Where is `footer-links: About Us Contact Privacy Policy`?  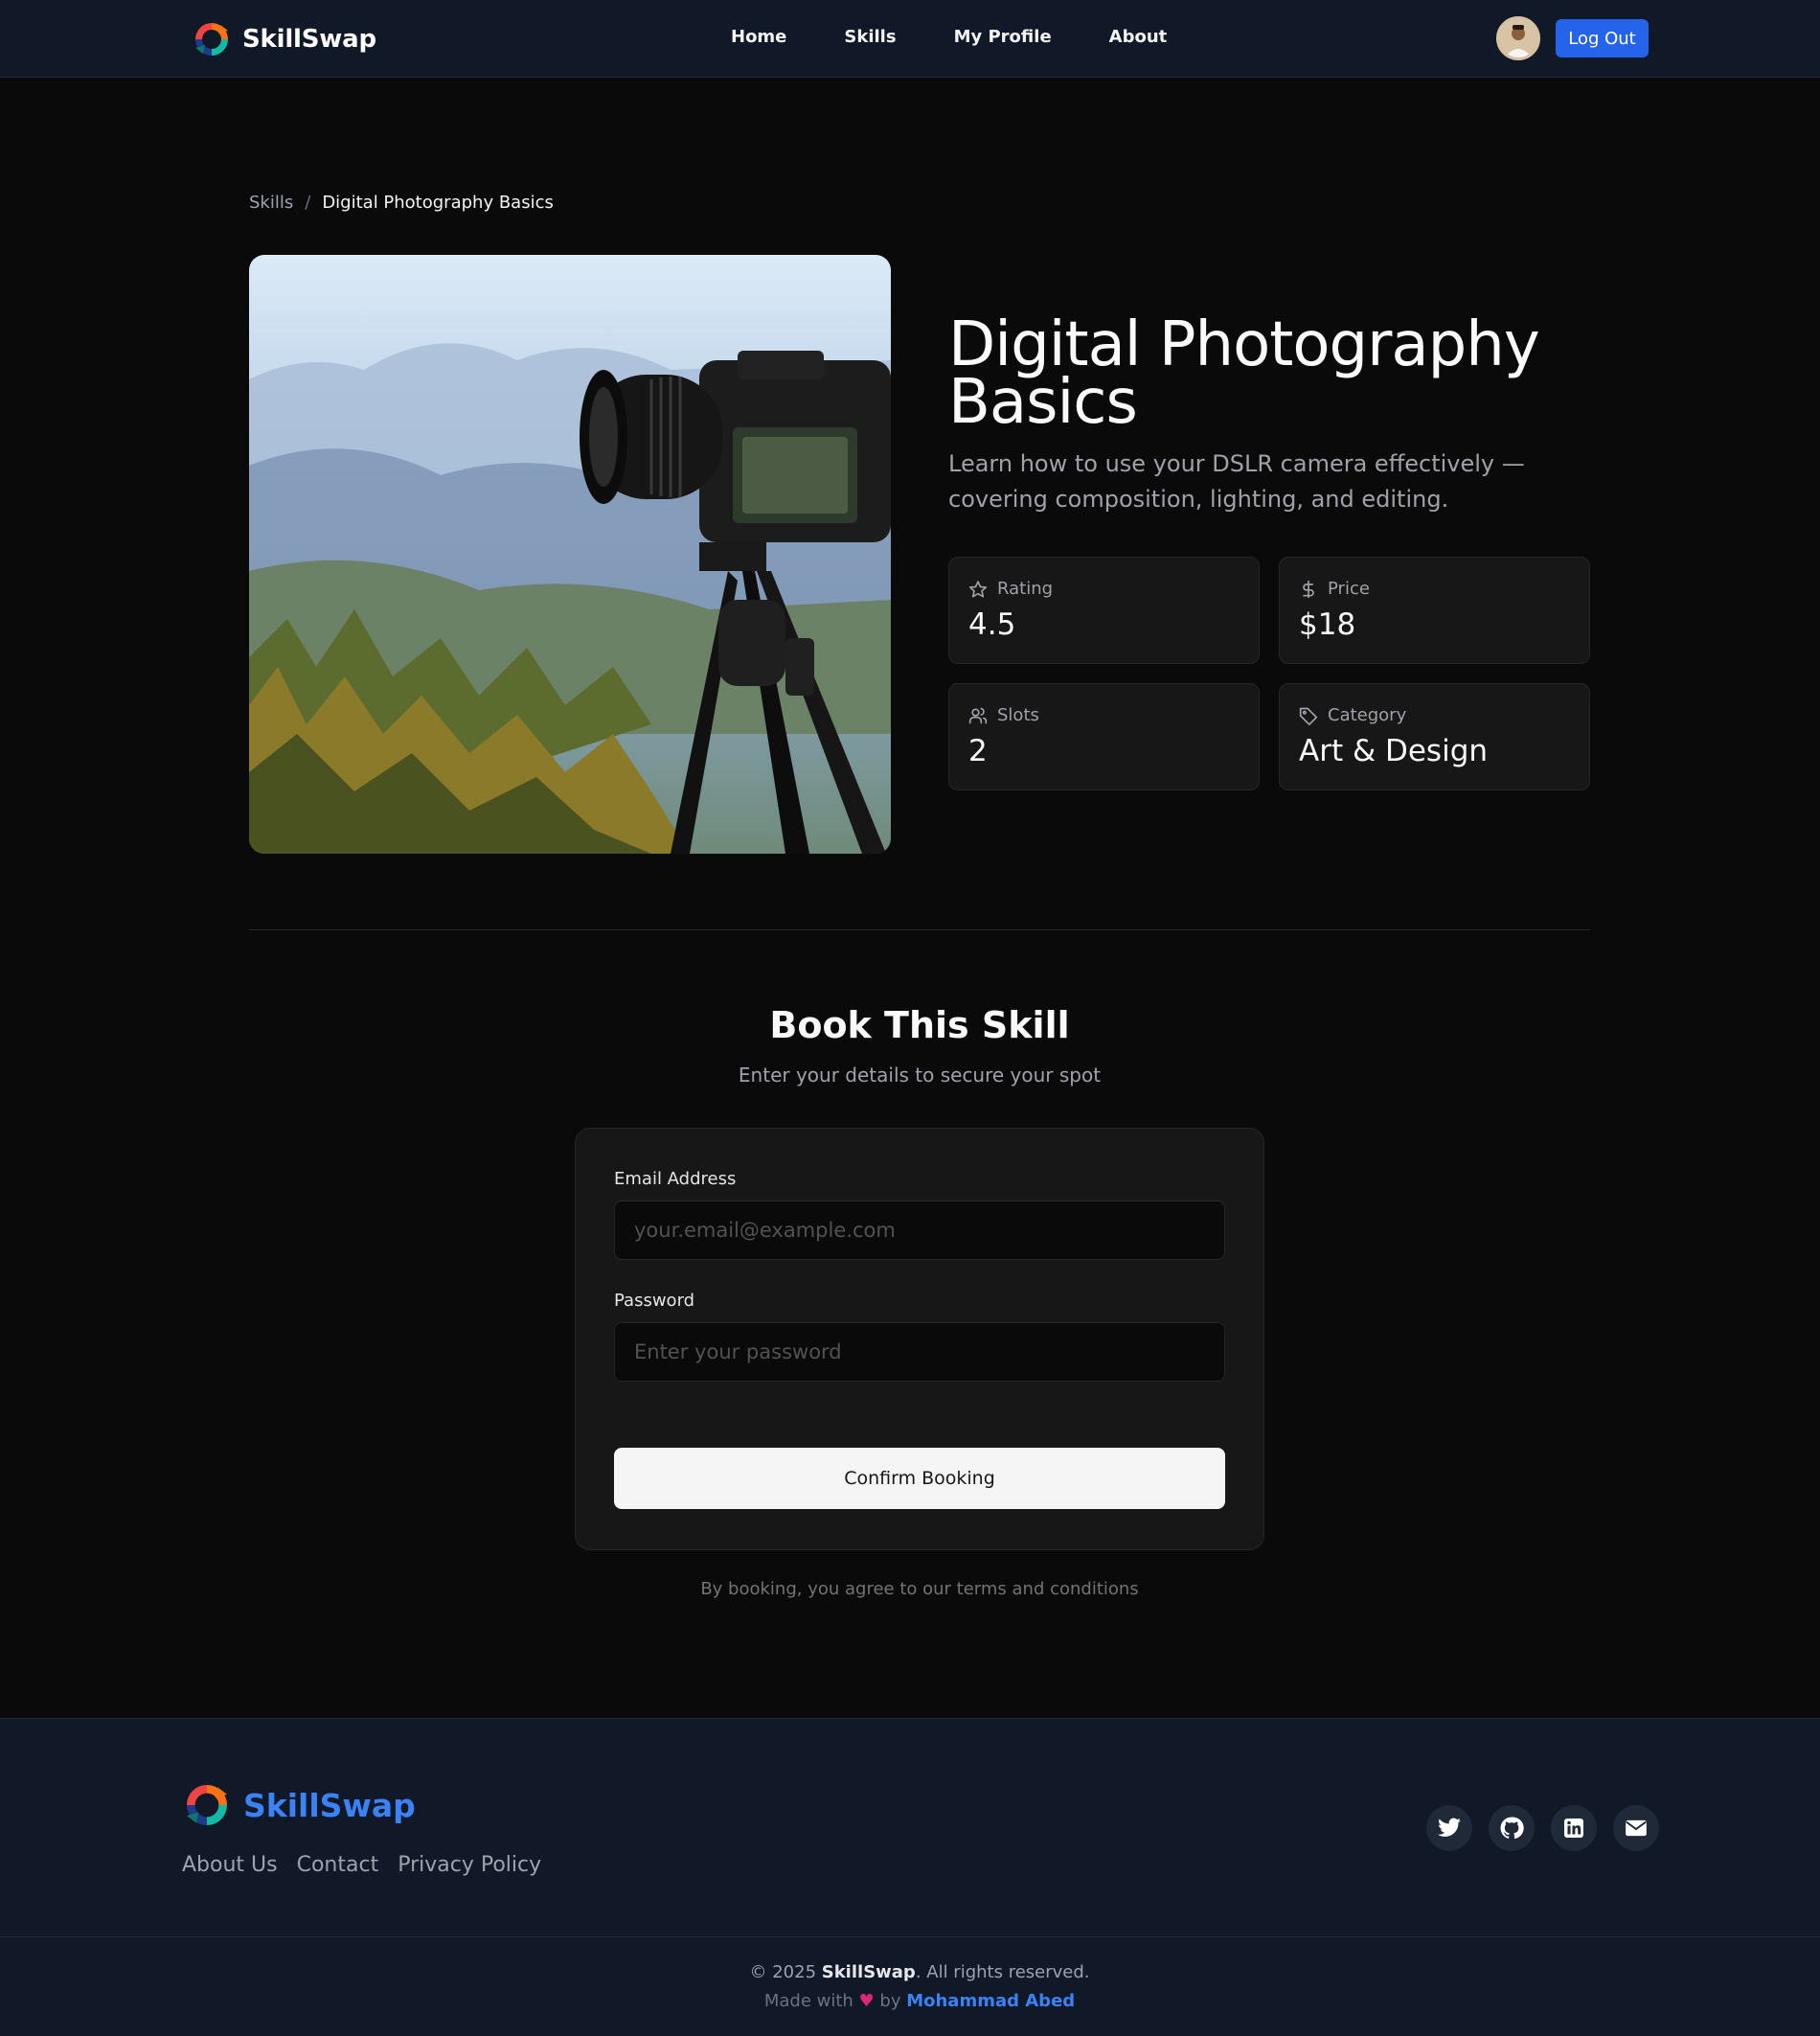 footer-links: About Us Contact Privacy Policy is located at coordinates (361, 1865).